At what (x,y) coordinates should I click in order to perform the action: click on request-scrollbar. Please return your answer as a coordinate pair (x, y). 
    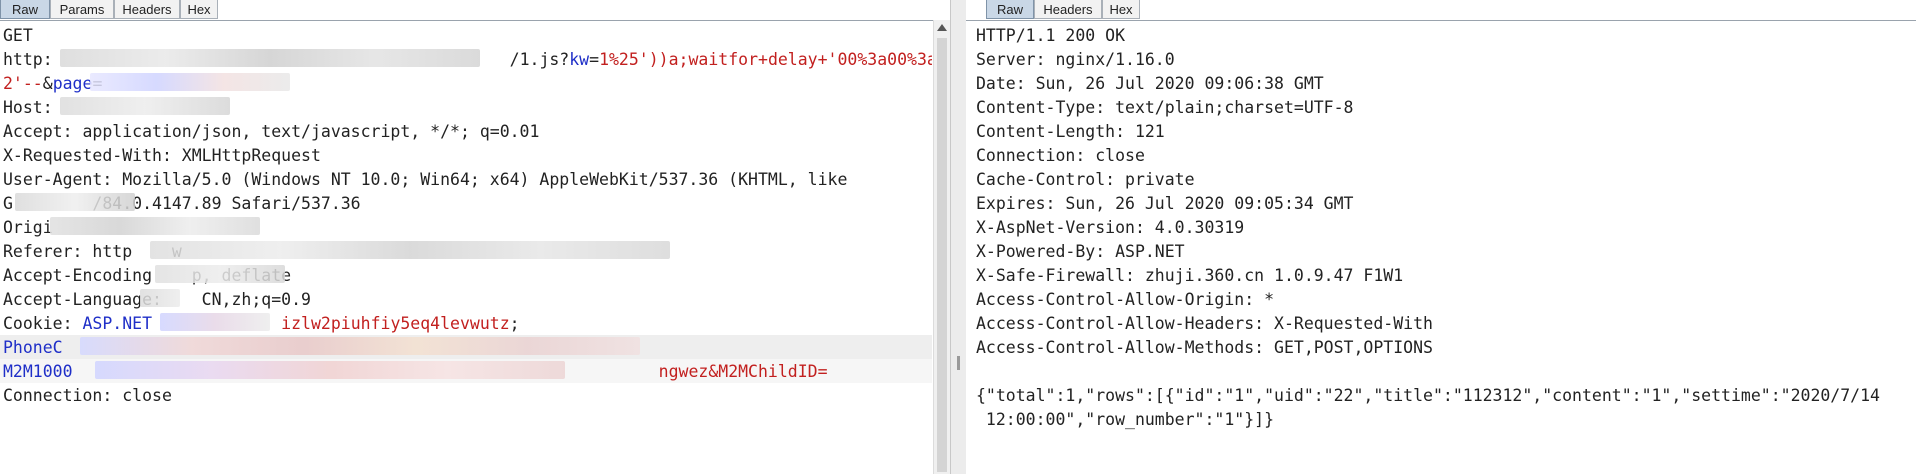
    Looking at the image, I should click on (941, 247).